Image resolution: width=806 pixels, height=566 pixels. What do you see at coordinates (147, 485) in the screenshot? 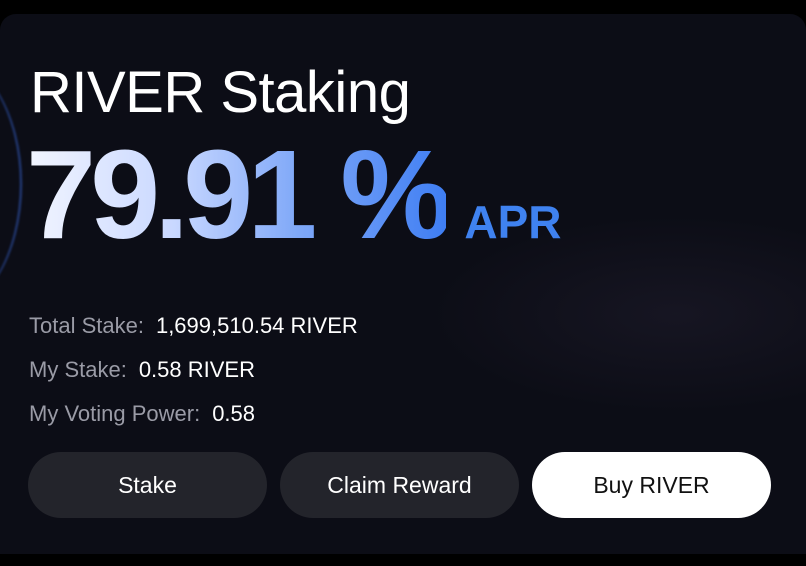
I see `stake-button: Stake` at bounding box center [147, 485].